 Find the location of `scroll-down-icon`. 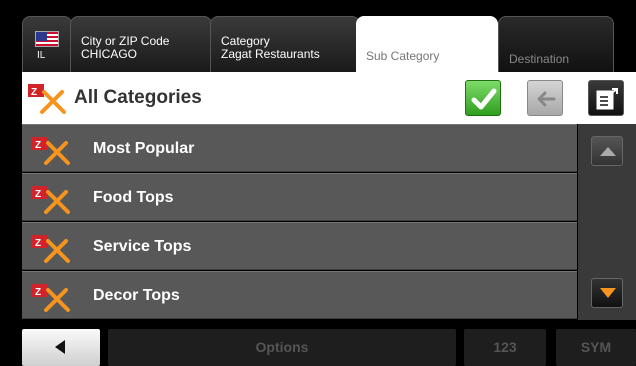

scroll-down-icon is located at coordinates (608, 293).